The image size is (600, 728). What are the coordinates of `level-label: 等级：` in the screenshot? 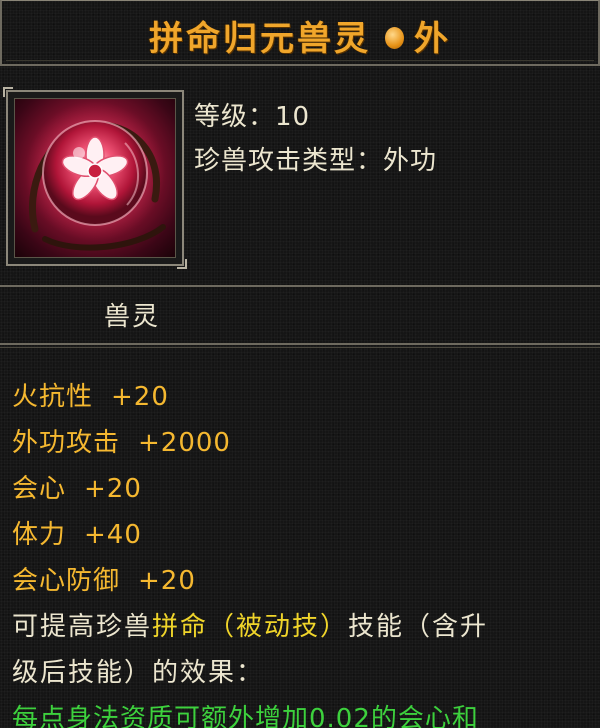 It's located at (235, 117).